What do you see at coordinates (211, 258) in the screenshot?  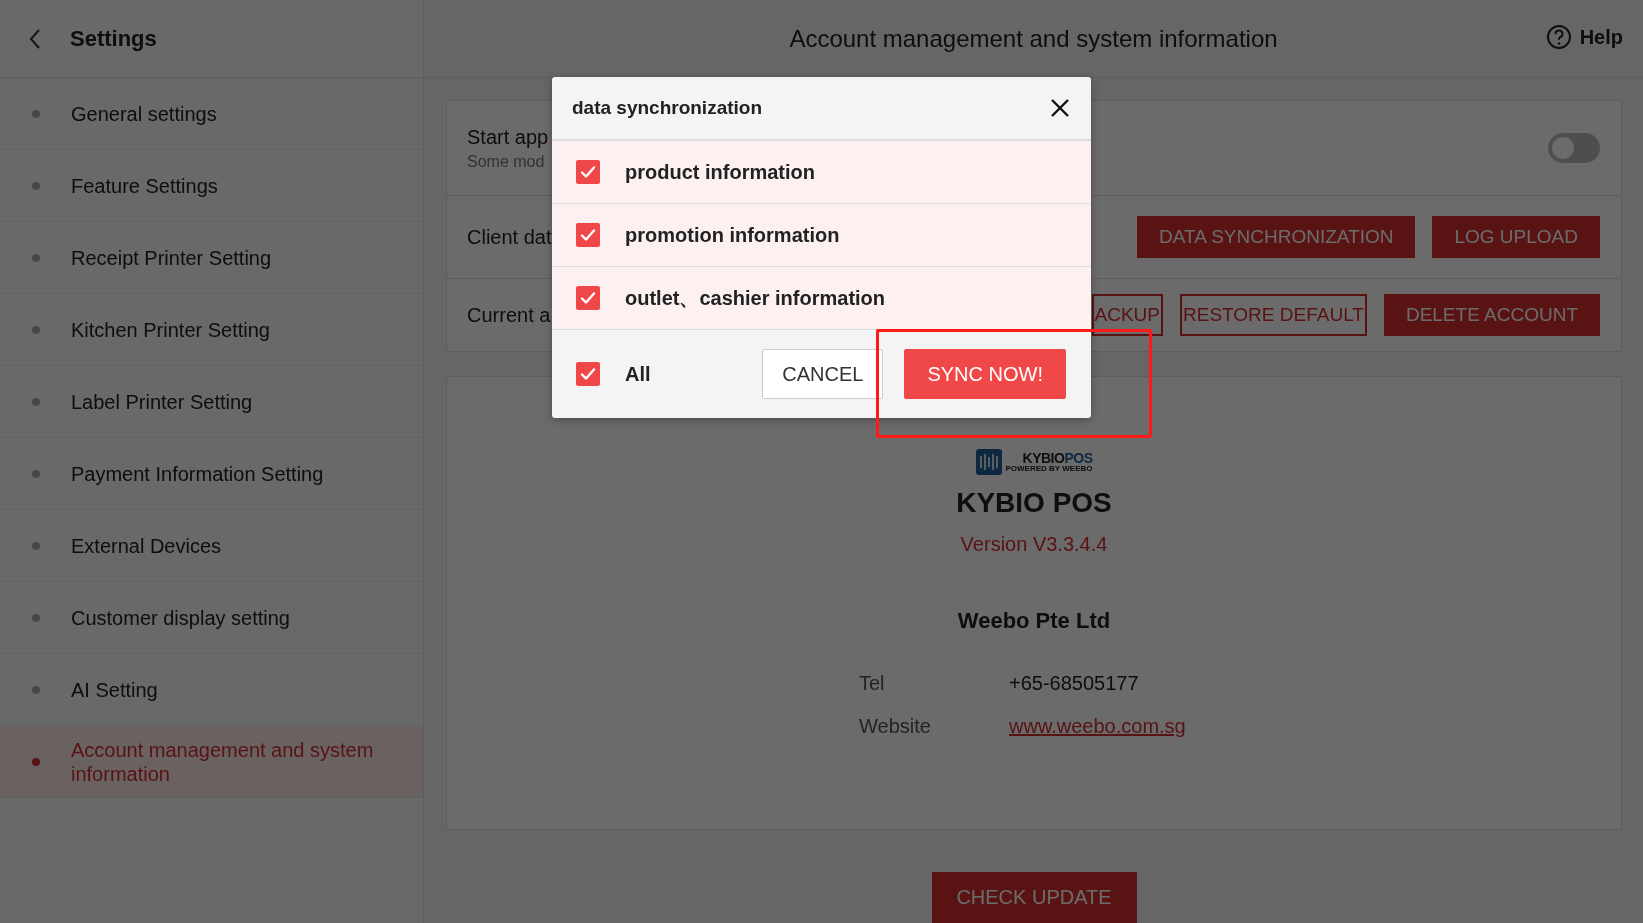 I see `sidebar-item: Receipt Printer Setting` at bounding box center [211, 258].